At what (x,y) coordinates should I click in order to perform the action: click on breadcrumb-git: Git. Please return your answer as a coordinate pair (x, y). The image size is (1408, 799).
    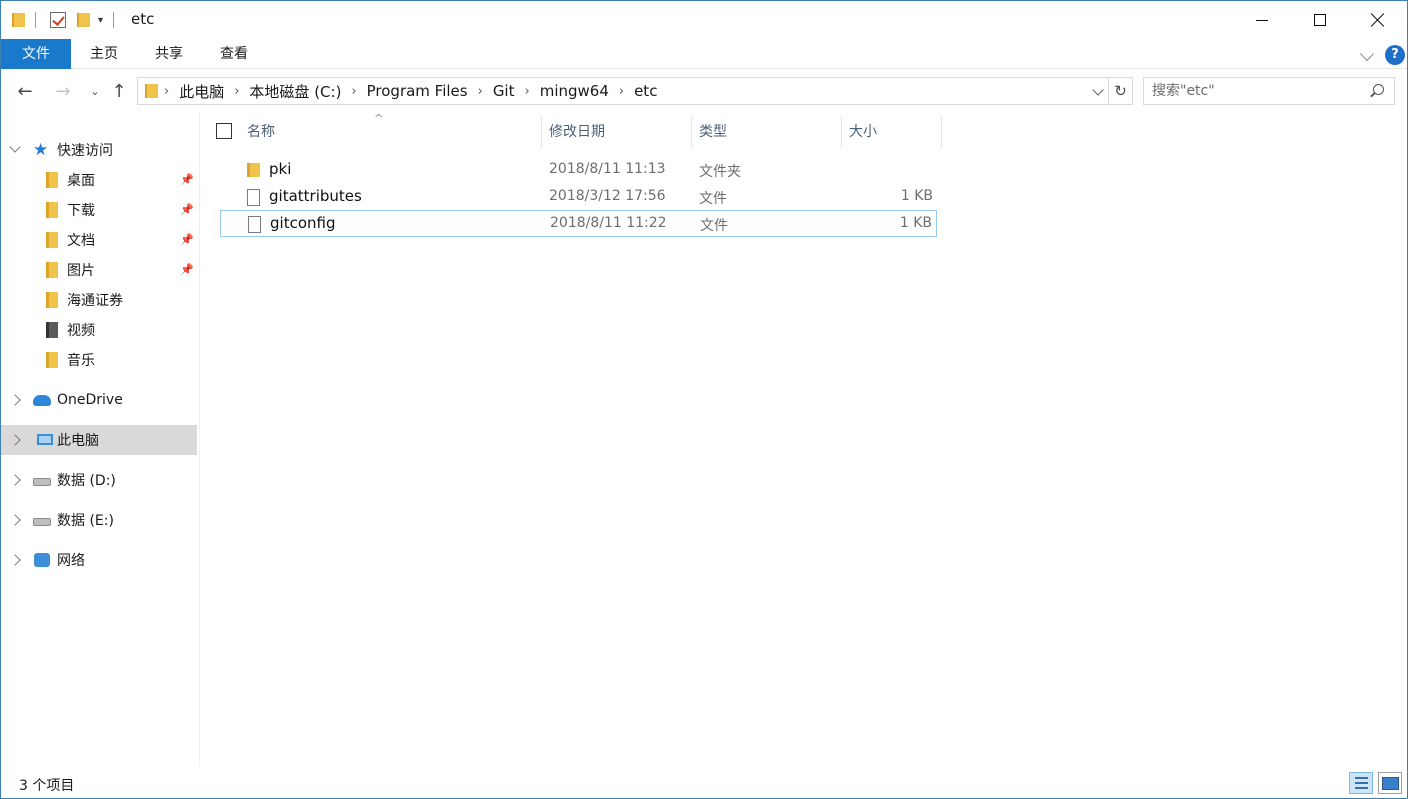
    Looking at the image, I should click on (504, 91).